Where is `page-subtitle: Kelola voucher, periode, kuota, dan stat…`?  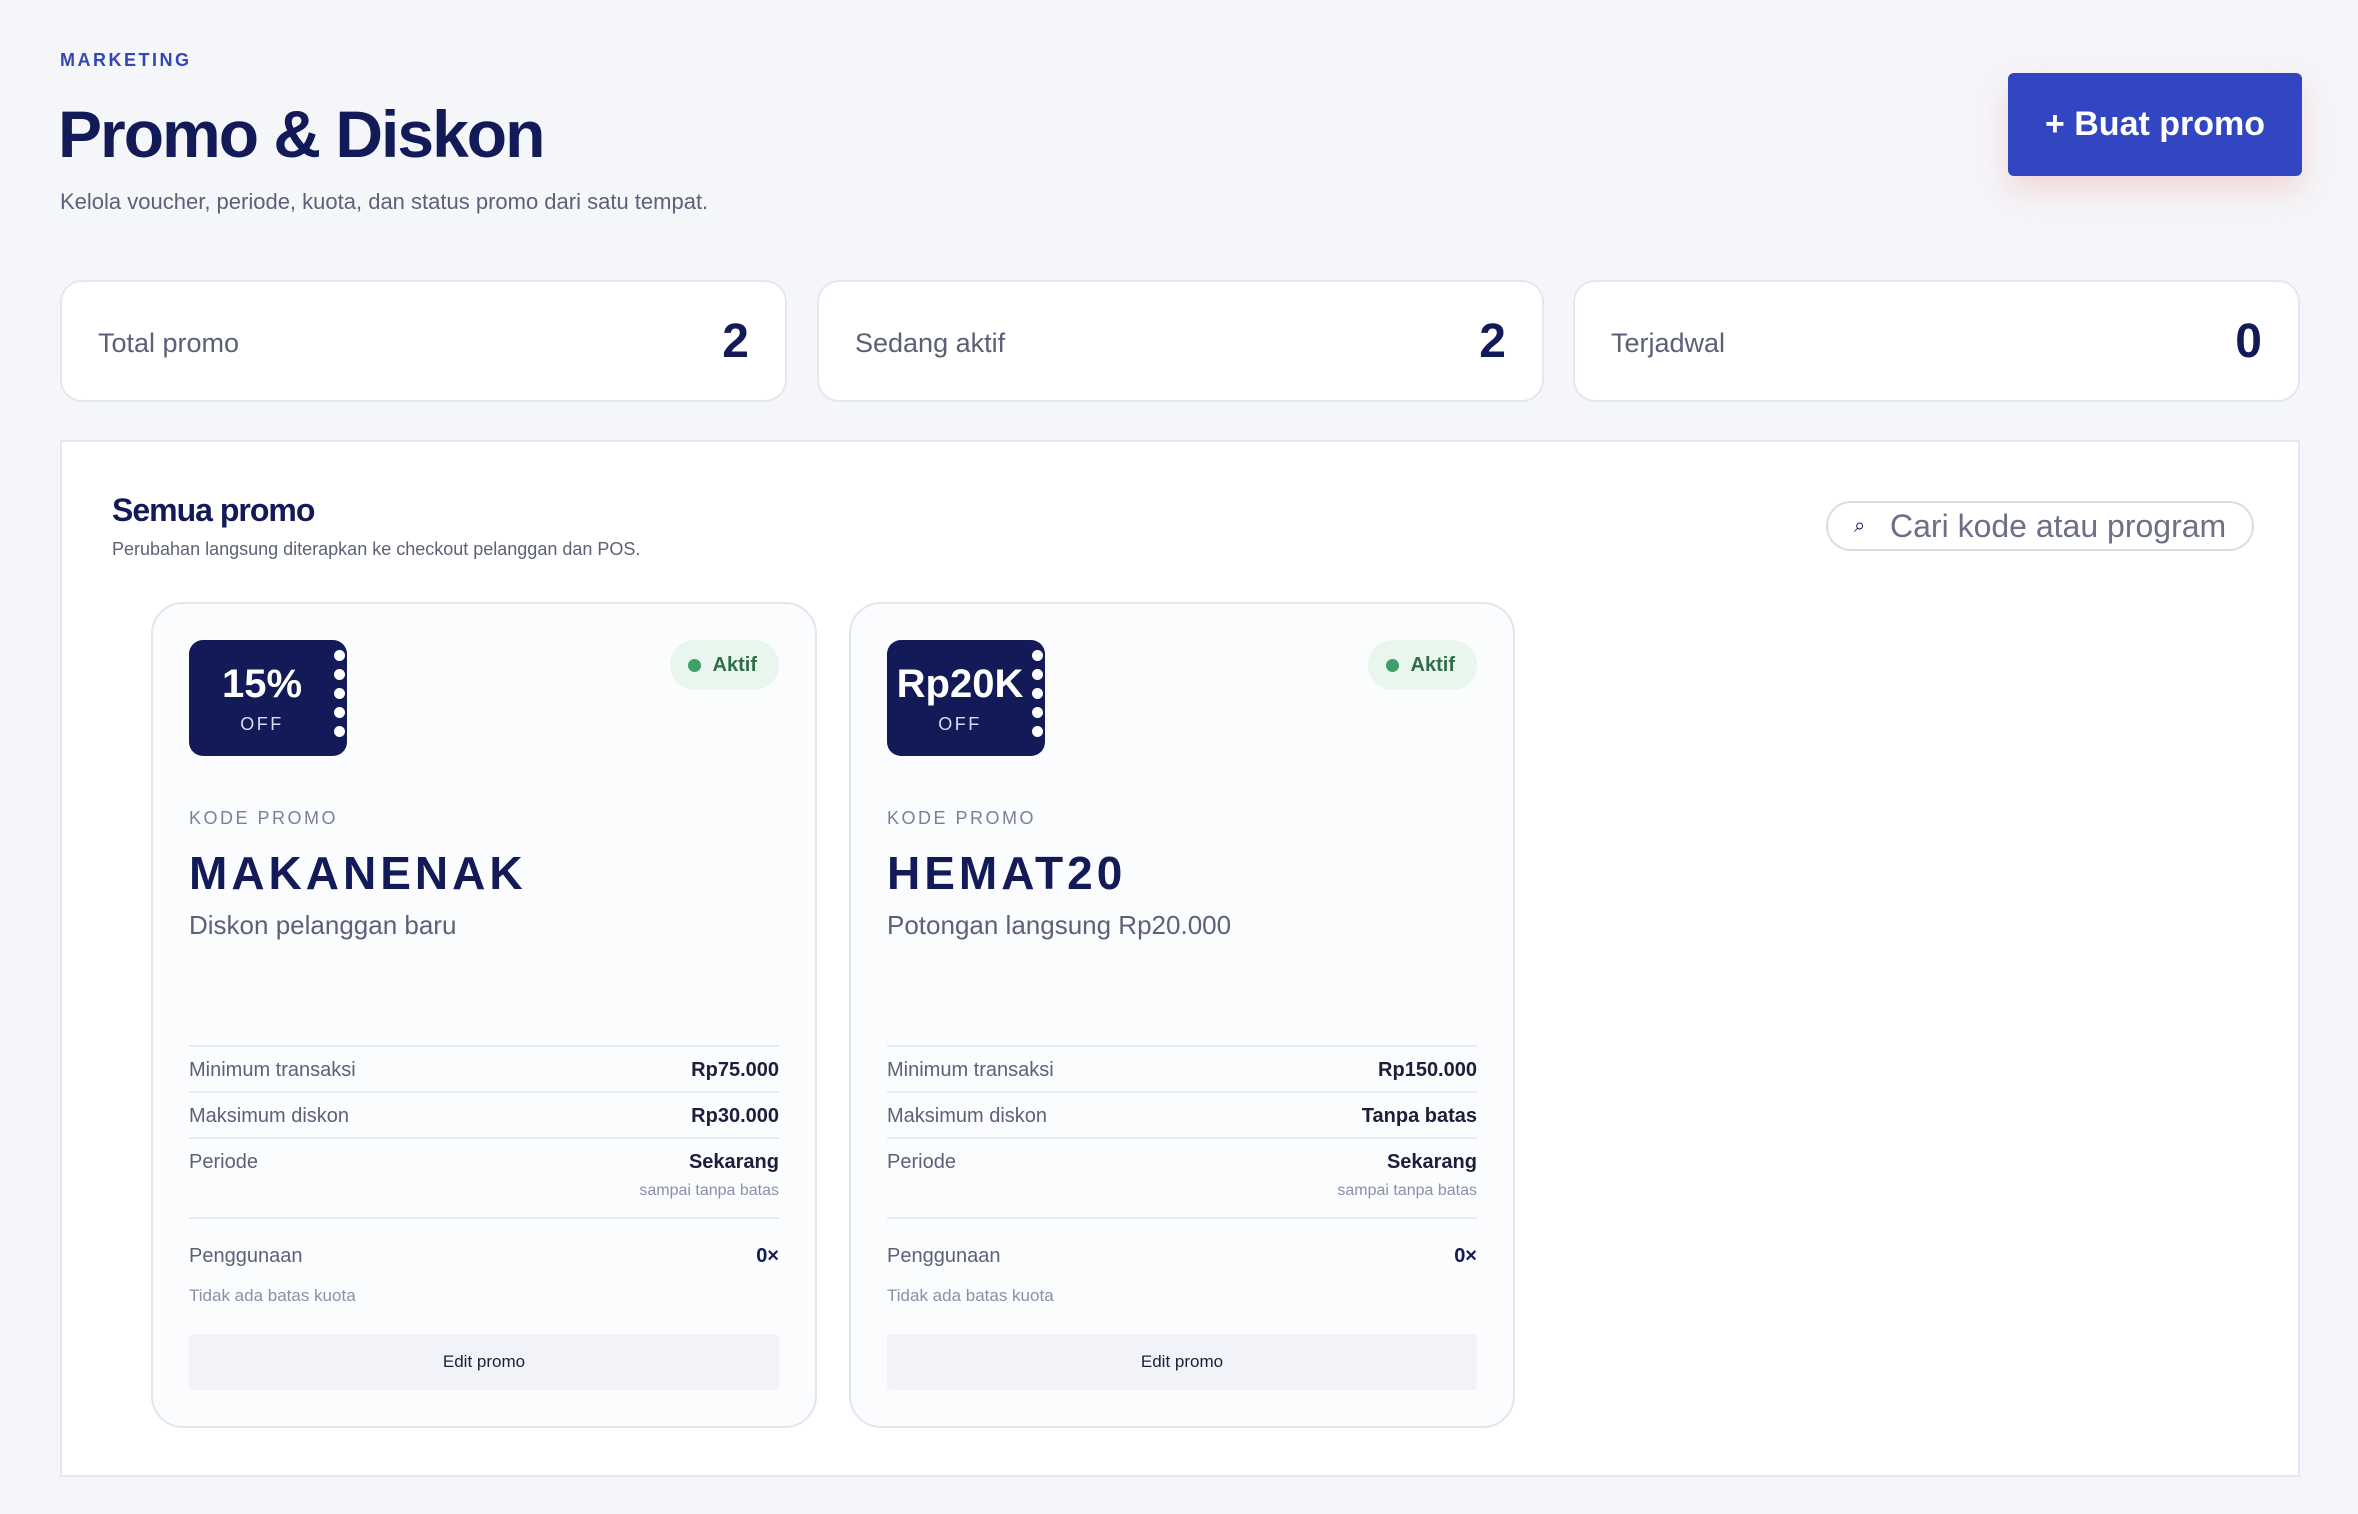 page-subtitle: Kelola voucher, periode, kuota, dan stat… is located at coordinates (384, 201).